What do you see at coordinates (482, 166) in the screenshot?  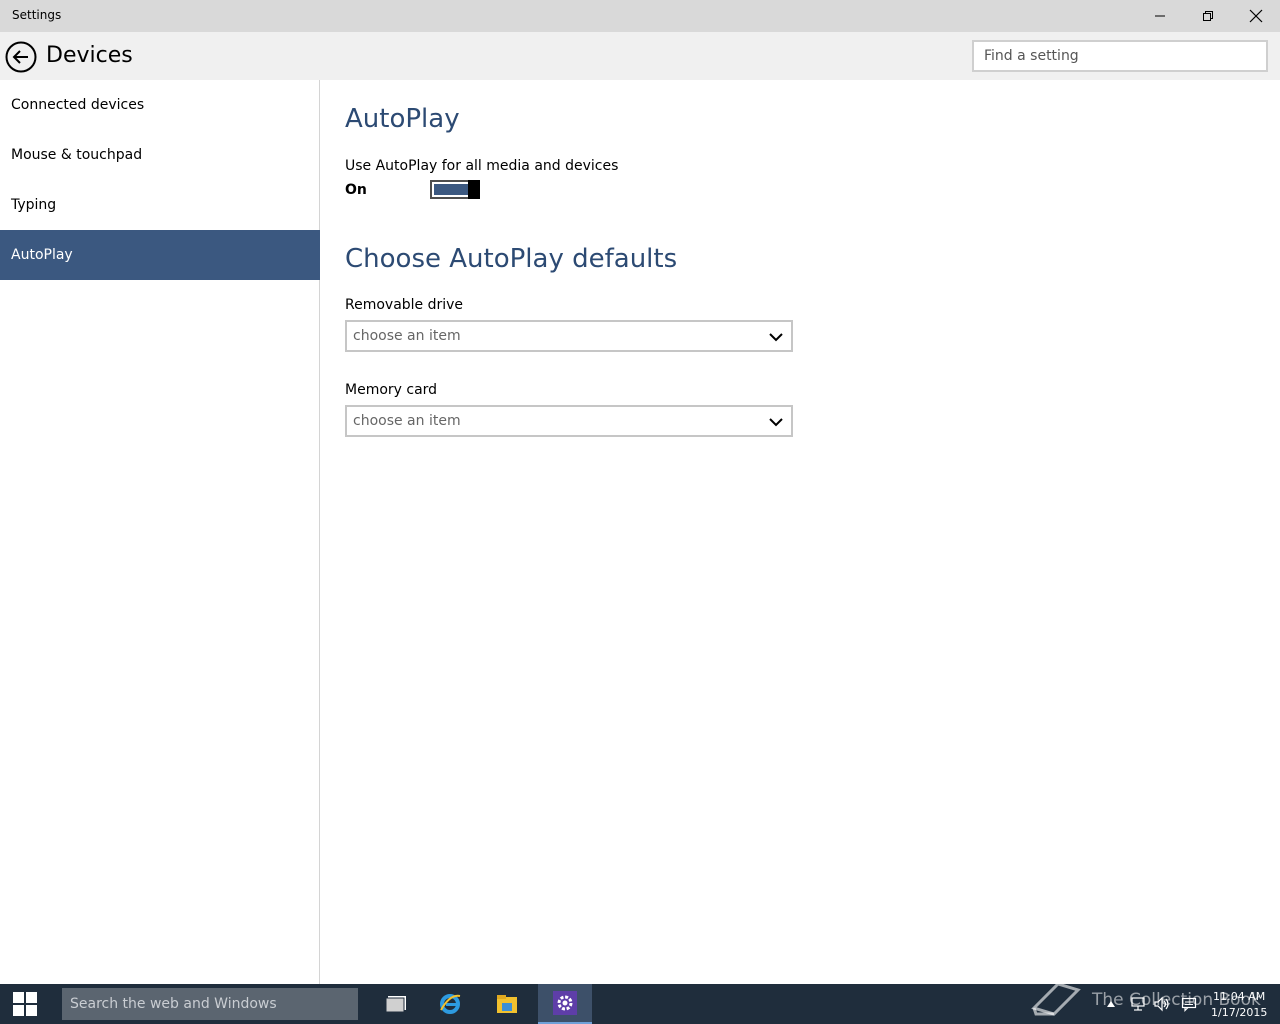 I see `autoplay-toggle-label: Use AutoPlay for all media and devices` at bounding box center [482, 166].